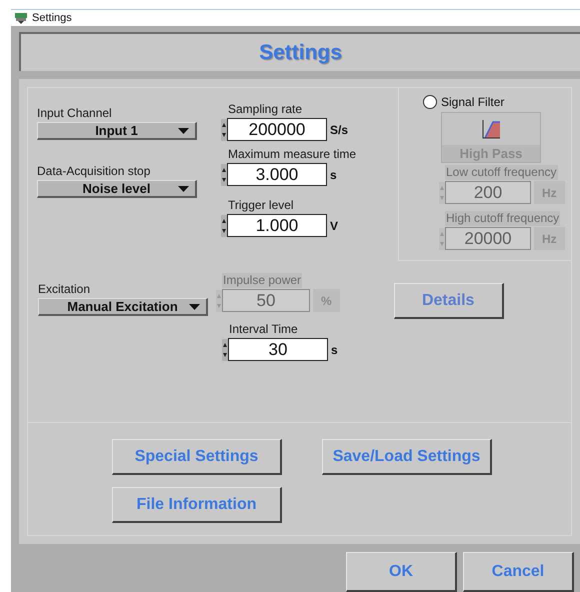 The image size is (580, 592). What do you see at coordinates (326, 300) in the screenshot?
I see `unit-label: %` at bounding box center [326, 300].